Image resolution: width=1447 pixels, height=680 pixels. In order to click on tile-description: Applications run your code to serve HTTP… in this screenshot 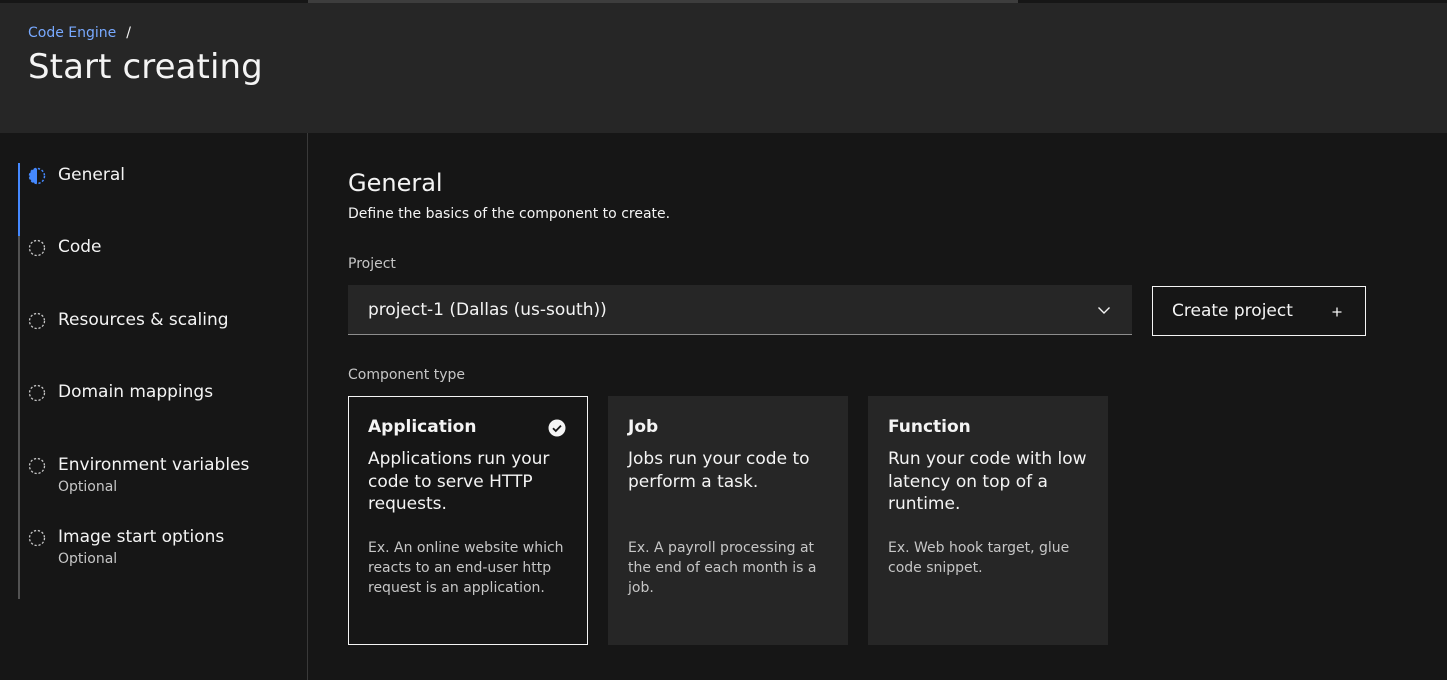, I will do `click(459, 481)`.